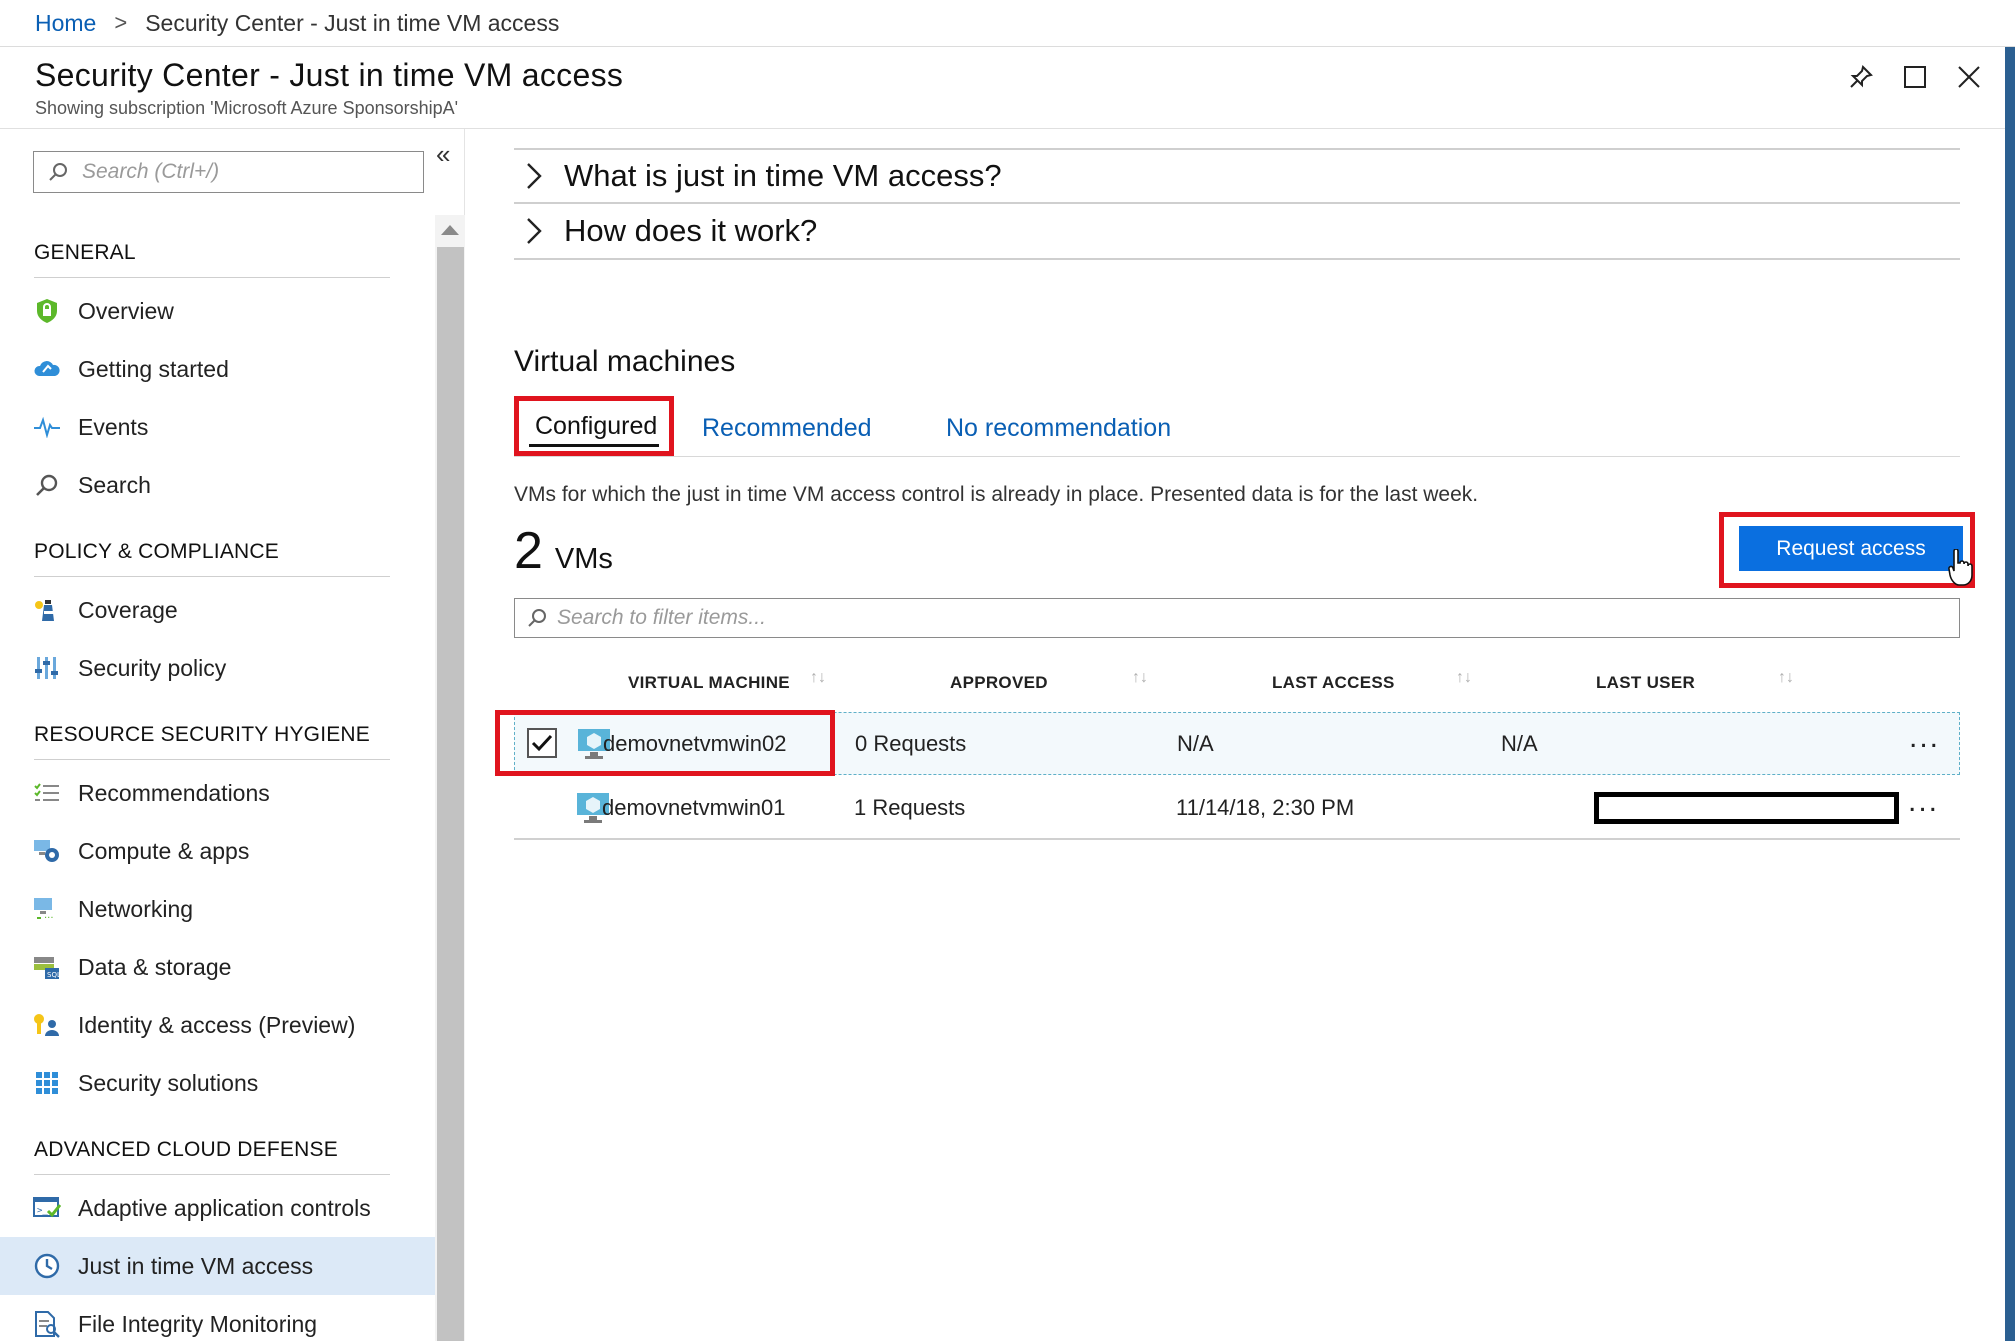  I want to click on app-control-icon: >_, so click(47, 1208).